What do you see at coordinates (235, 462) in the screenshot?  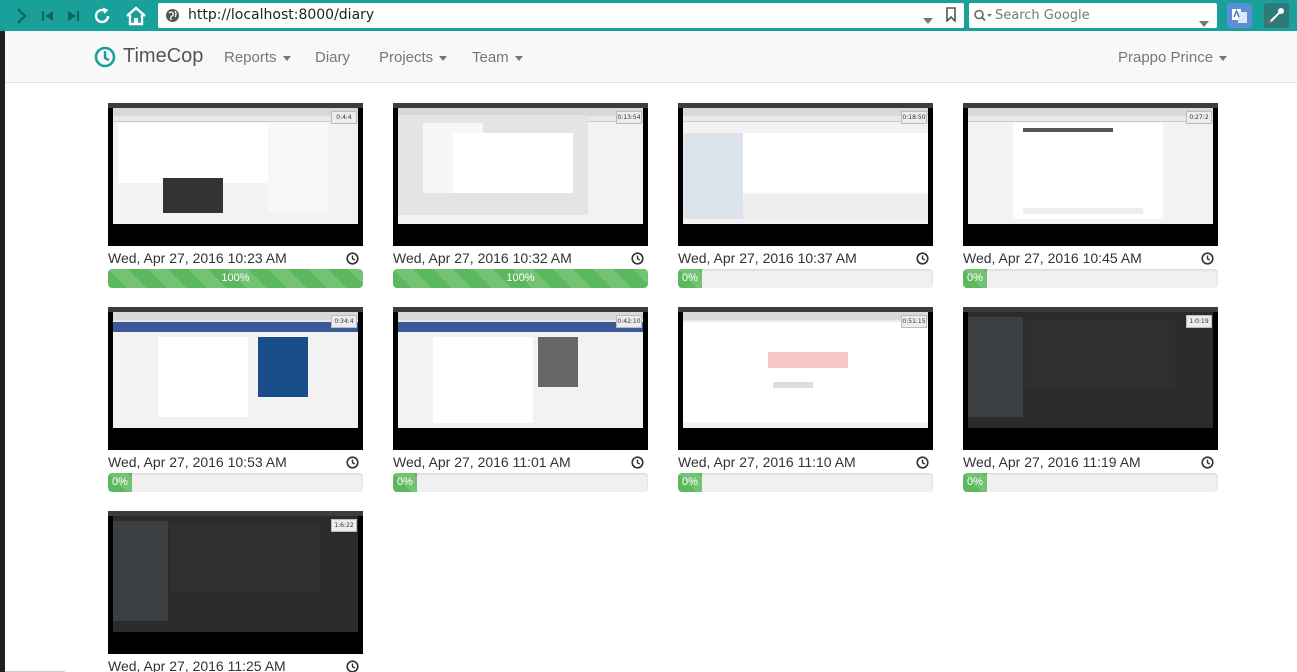 I see `entry-caption: Wed, Apr 27, 2016 10:53 AM` at bounding box center [235, 462].